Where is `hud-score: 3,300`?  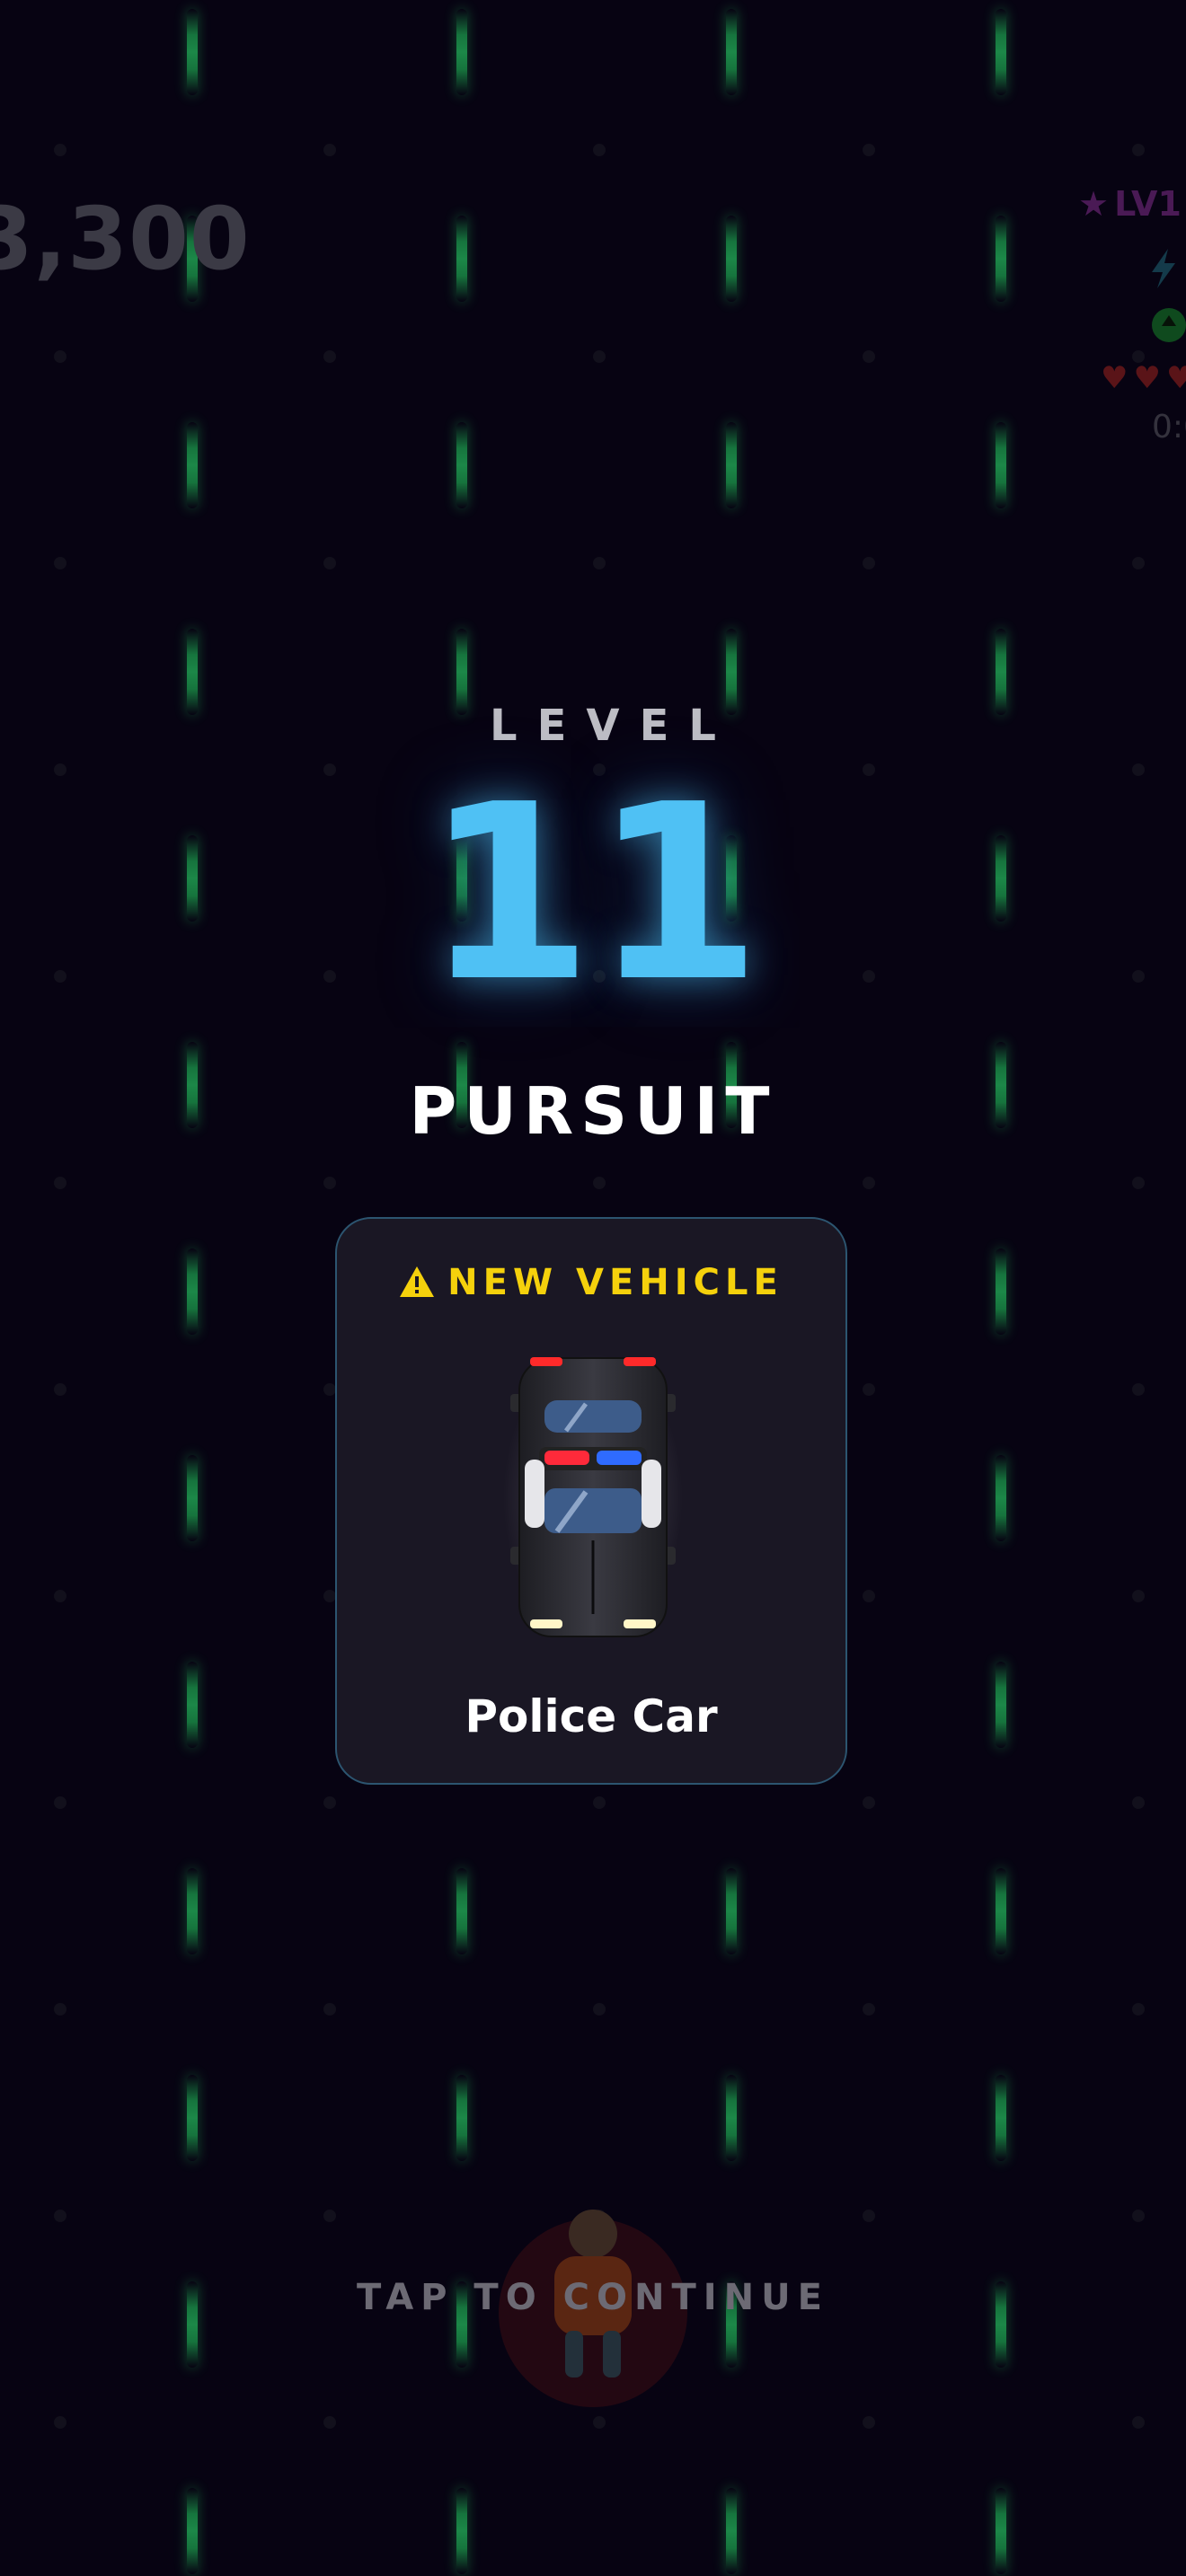 hud-score: 3,300 is located at coordinates (125, 239).